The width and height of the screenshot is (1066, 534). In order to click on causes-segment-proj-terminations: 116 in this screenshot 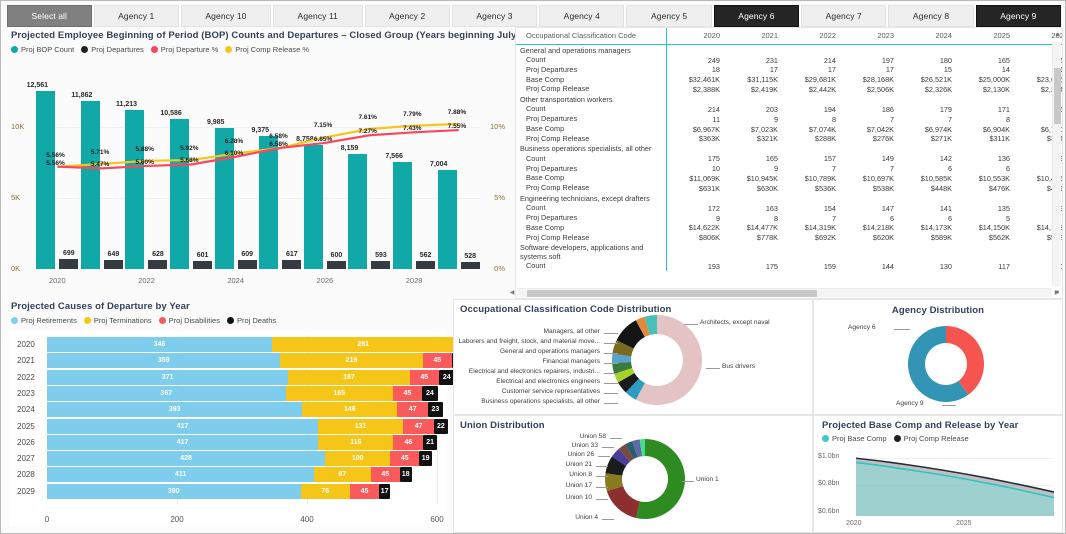, I will do `click(356, 442)`.